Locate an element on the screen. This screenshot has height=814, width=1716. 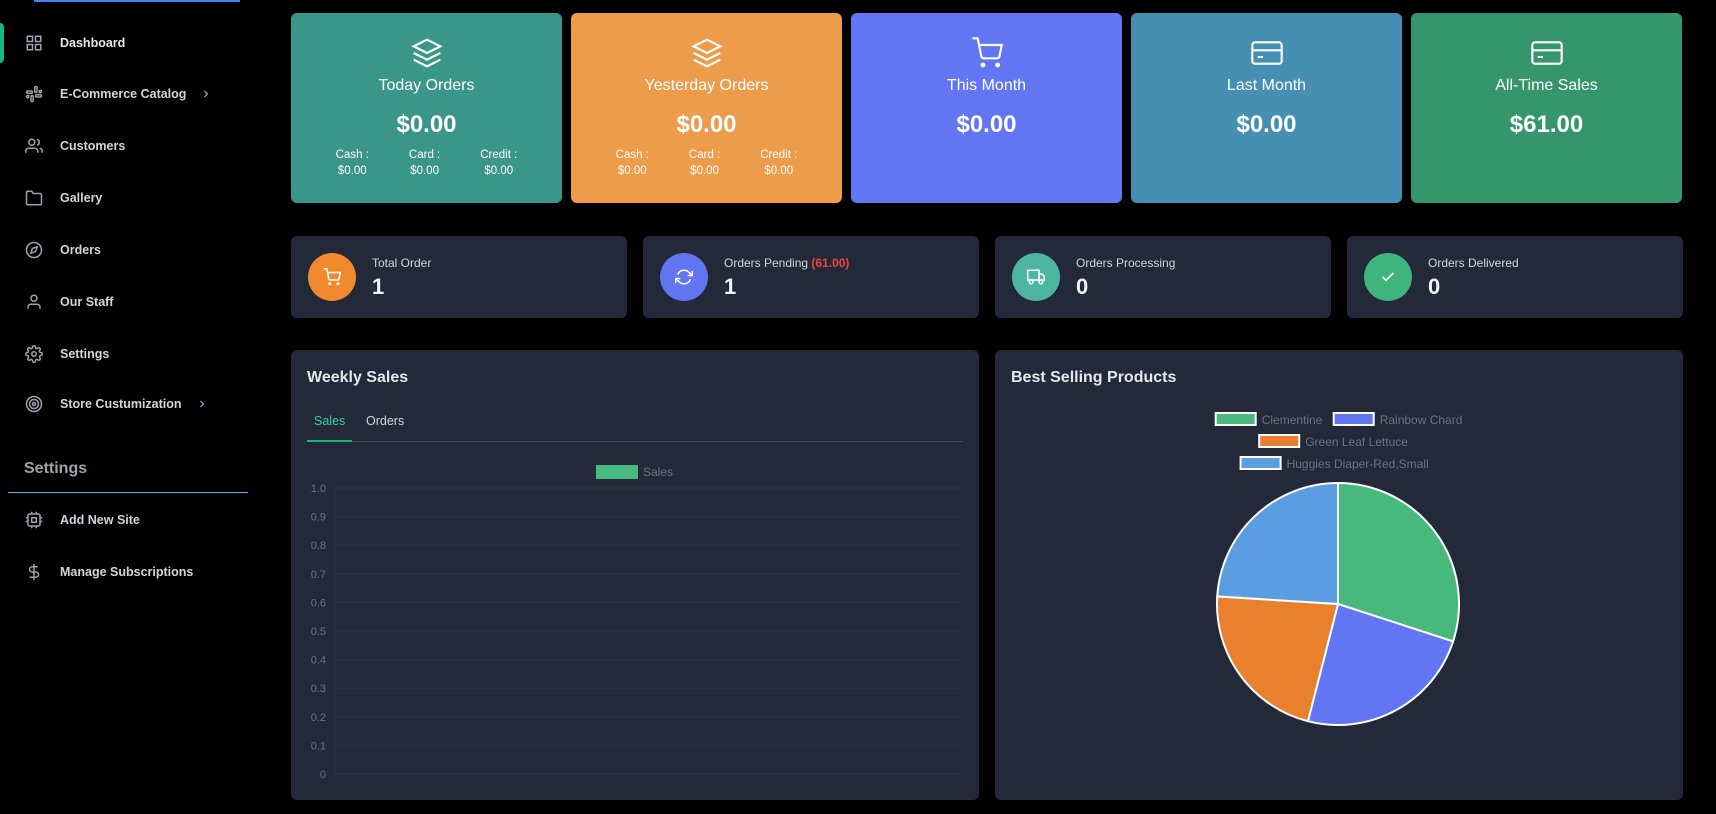
y-tick-label: 0.2 is located at coordinates (318, 718).